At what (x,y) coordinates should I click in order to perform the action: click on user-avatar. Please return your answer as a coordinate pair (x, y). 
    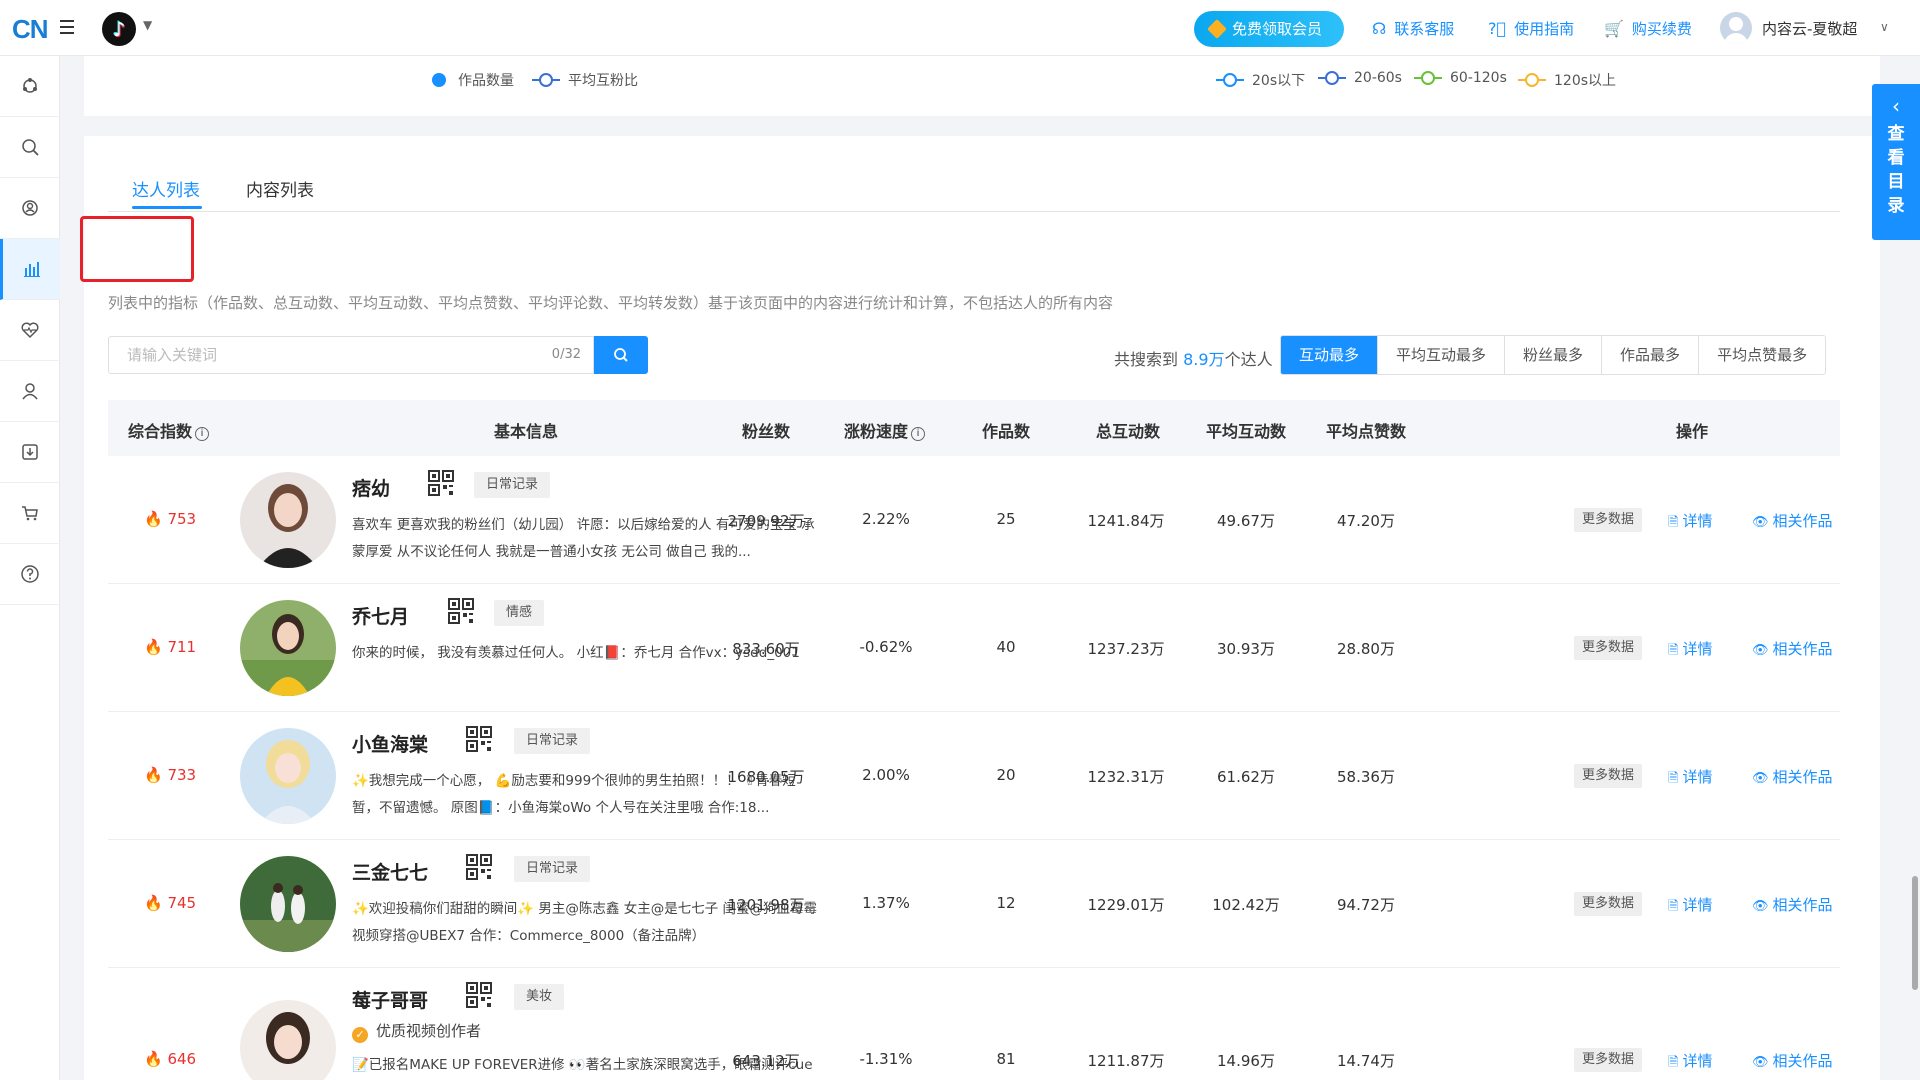
    Looking at the image, I should click on (1736, 28).